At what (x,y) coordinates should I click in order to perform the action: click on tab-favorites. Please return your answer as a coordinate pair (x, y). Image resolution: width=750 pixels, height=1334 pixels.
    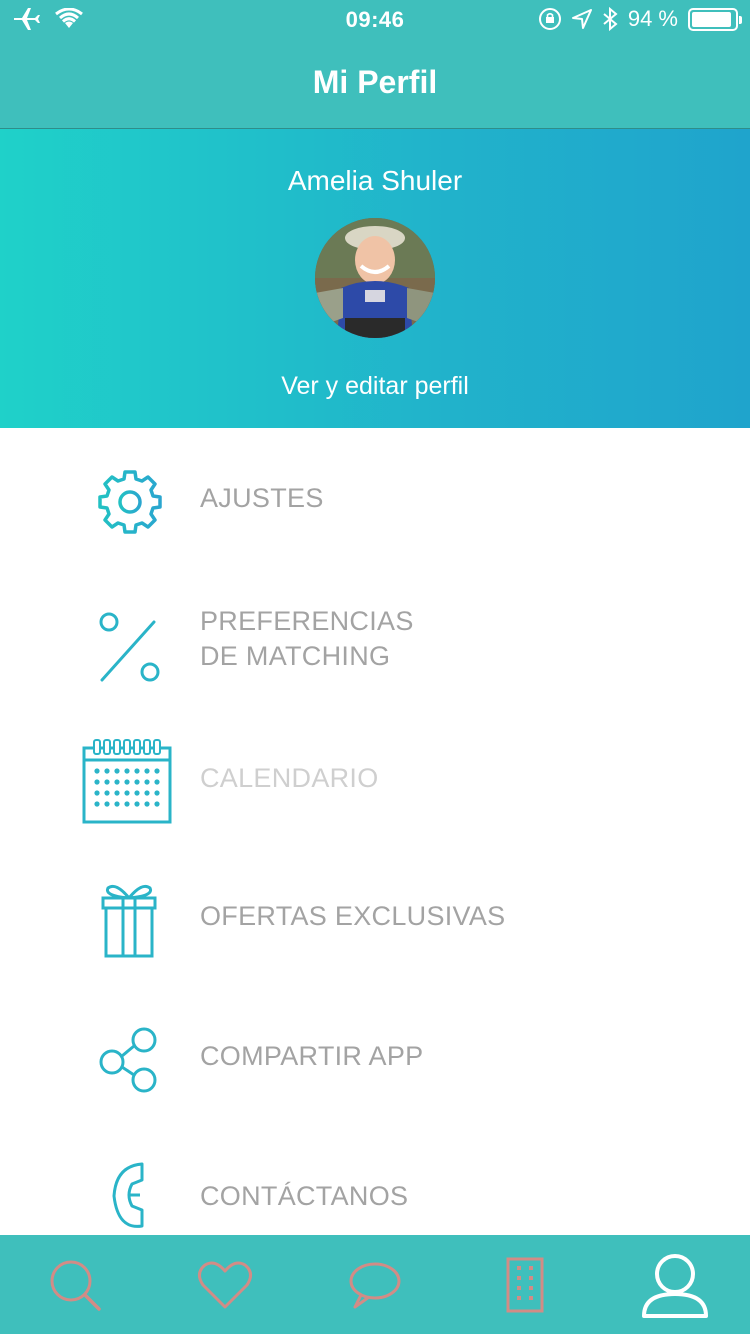
    Looking at the image, I should click on (225, 1284).